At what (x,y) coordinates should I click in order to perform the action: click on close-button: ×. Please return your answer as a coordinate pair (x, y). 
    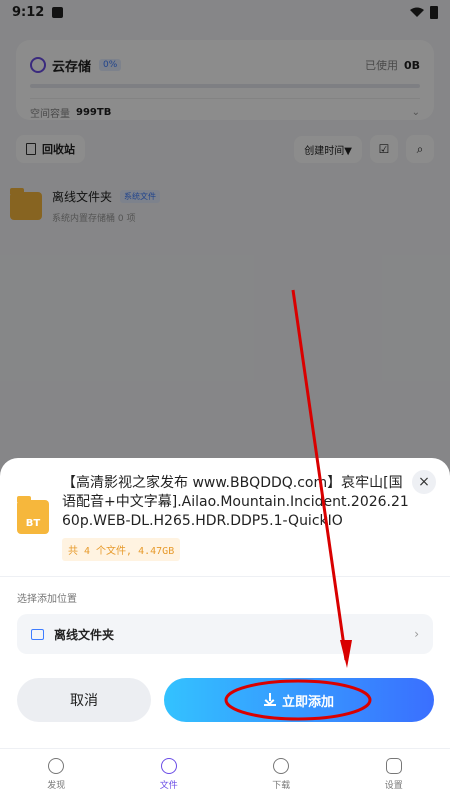
    Looking at the image, I should click on (424, 482).